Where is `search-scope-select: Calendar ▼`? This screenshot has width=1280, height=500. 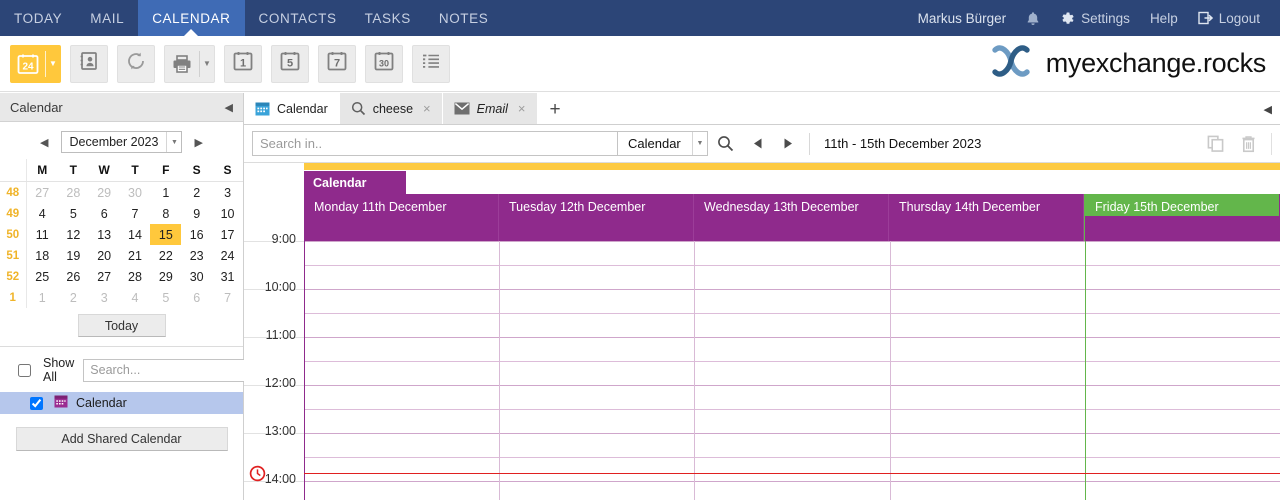 search-scope-select: Calendar ▼ is located at coordinates (662, 143).